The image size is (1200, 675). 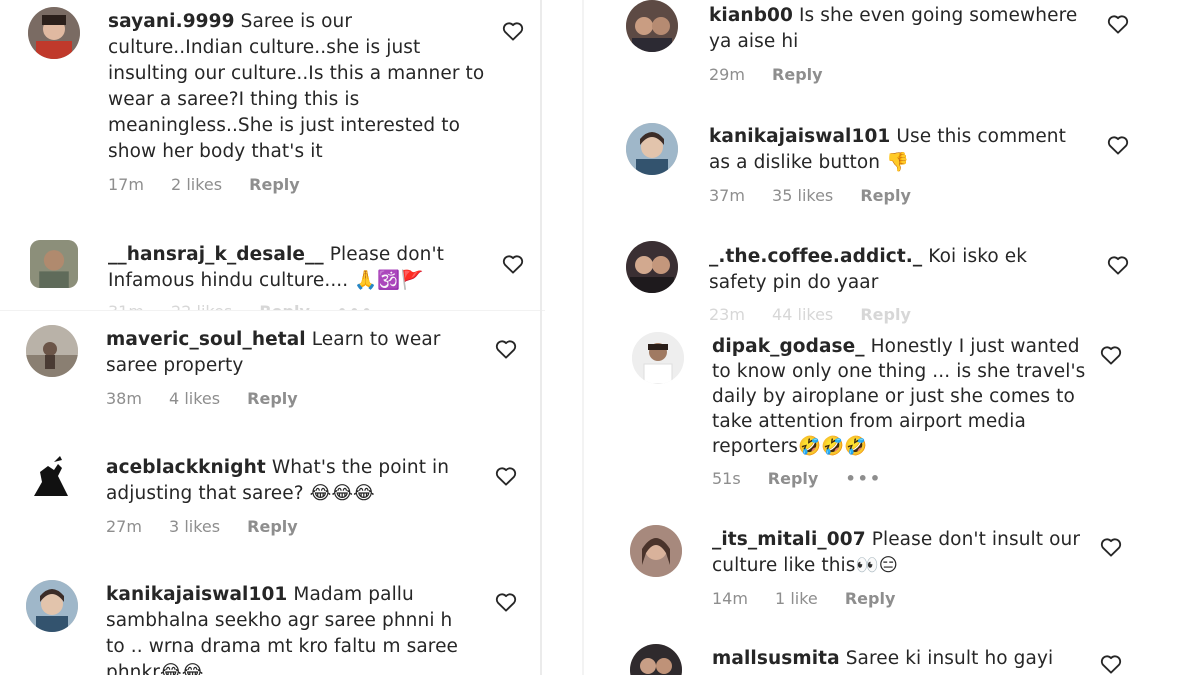 I want to click on username: dipak_godase_, so click(x=788, y=346).